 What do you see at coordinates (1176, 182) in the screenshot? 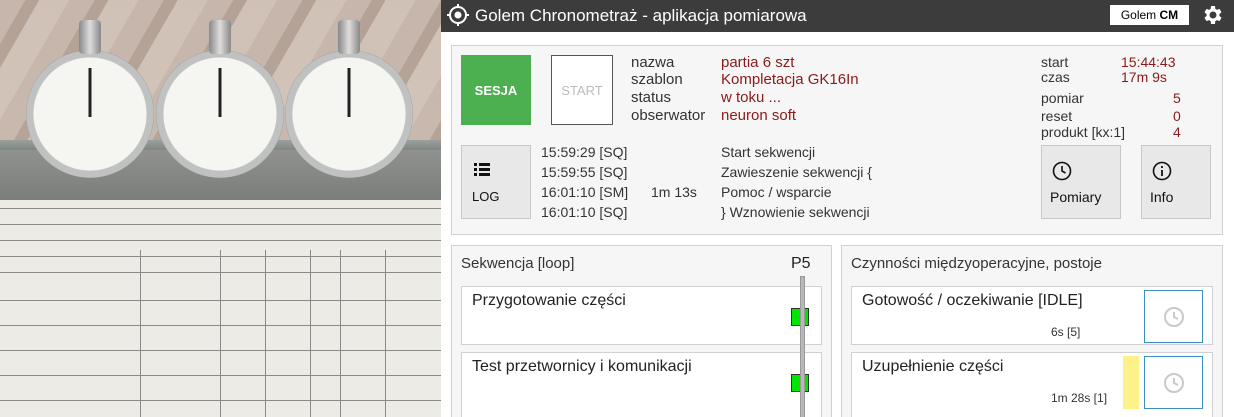
I see `info-button: Info` at bounding box center [1176, 182].